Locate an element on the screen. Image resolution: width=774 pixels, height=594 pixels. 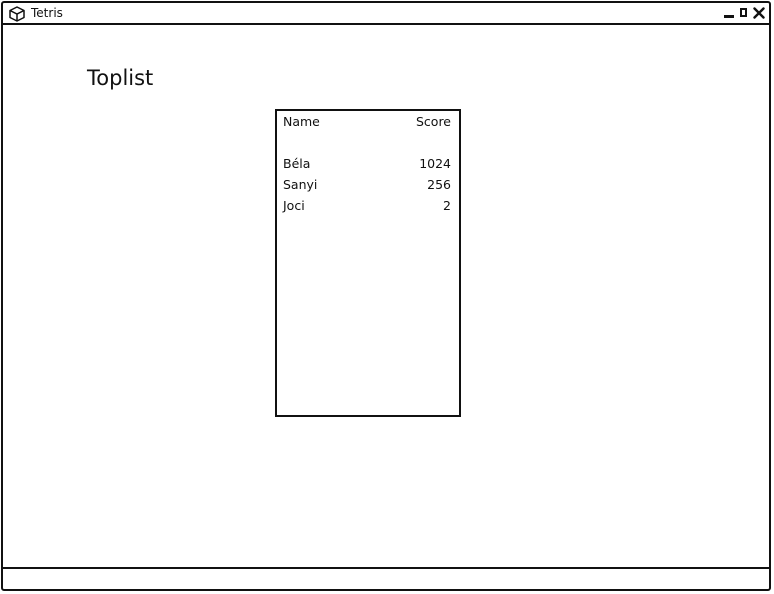
minimize-button is located at coordinates (729, 13).